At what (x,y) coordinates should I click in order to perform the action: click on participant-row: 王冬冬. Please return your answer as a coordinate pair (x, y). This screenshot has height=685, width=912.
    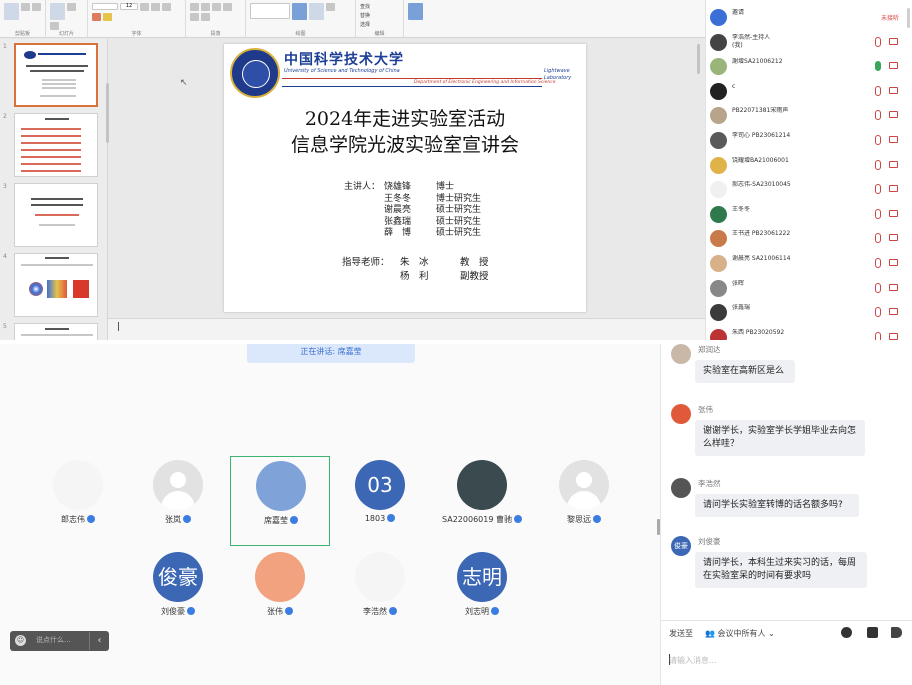
    Looking at the image, I should click on (809, 215).